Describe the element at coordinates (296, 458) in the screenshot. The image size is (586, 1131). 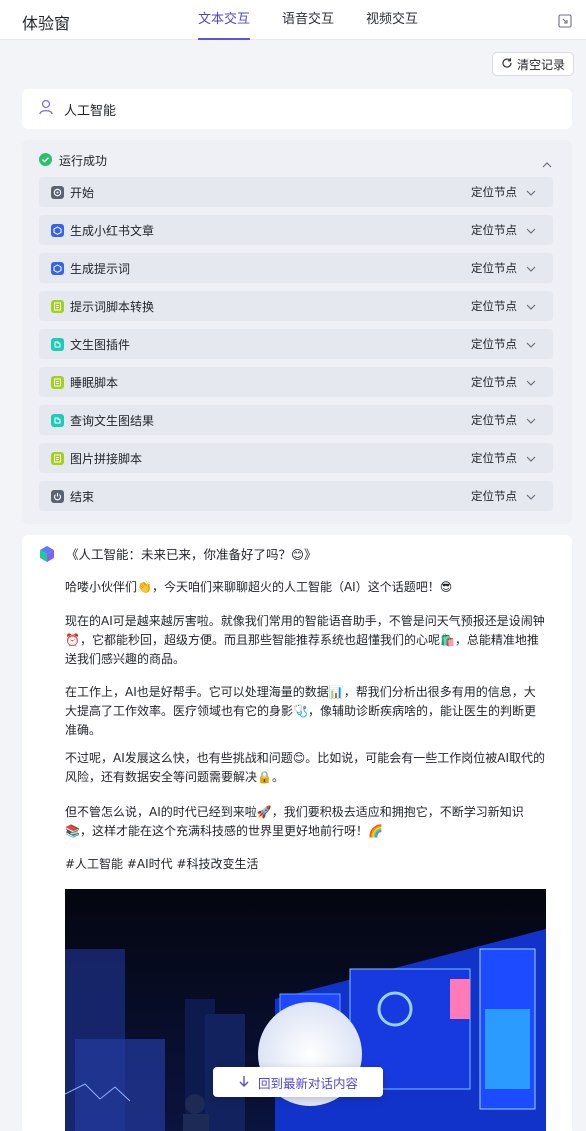
I see `workflow-node: 图片拼接脚本 定位节点` at that location.